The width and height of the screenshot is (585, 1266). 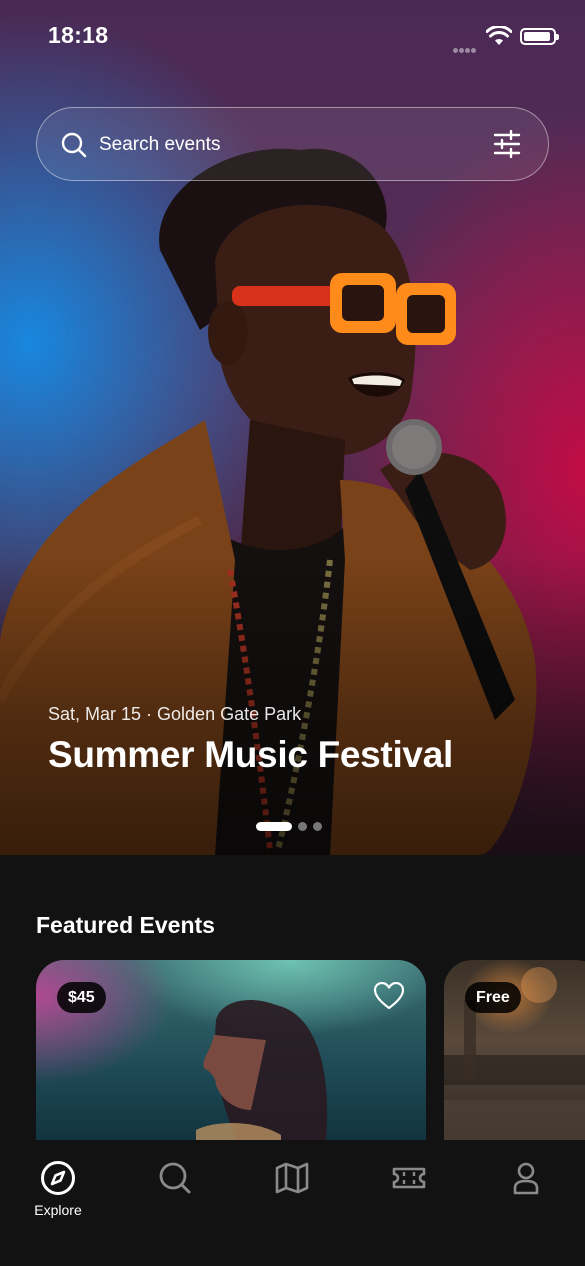 What do you see at coordinates (250, 754) in the screenshot?
I see `hero-event-title: Summer Music Festival` at bounding box center [250, 754].